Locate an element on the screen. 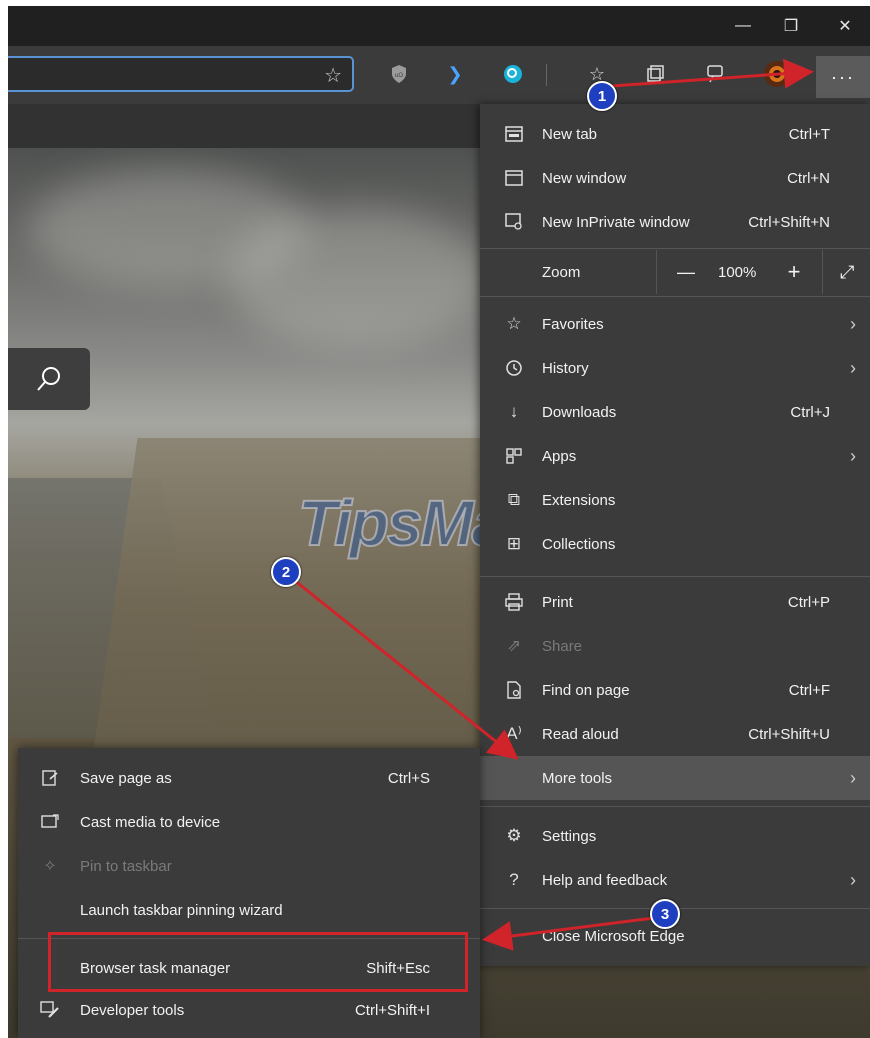  step-badge-2: 2 is located at coordinates (286, 572).